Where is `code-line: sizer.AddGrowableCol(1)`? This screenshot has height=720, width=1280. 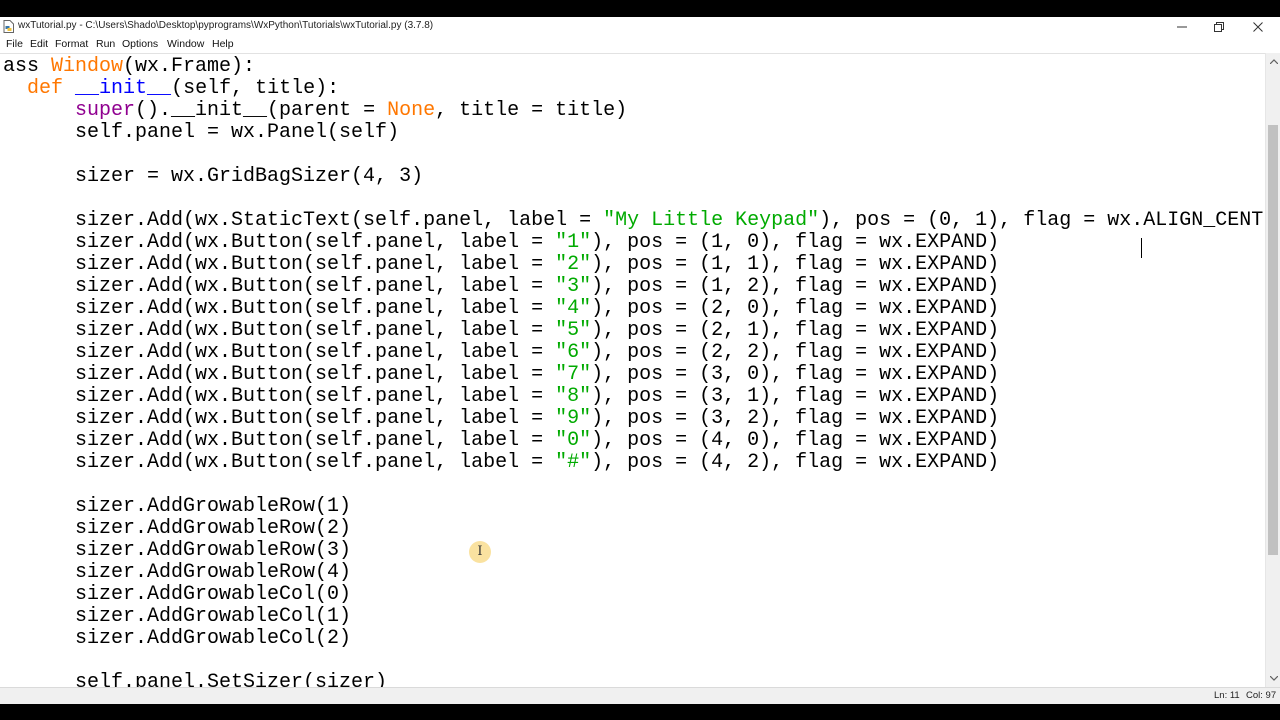
code-line: sizer.AddGrowableCol(1) is located at coordinates (177, 617).